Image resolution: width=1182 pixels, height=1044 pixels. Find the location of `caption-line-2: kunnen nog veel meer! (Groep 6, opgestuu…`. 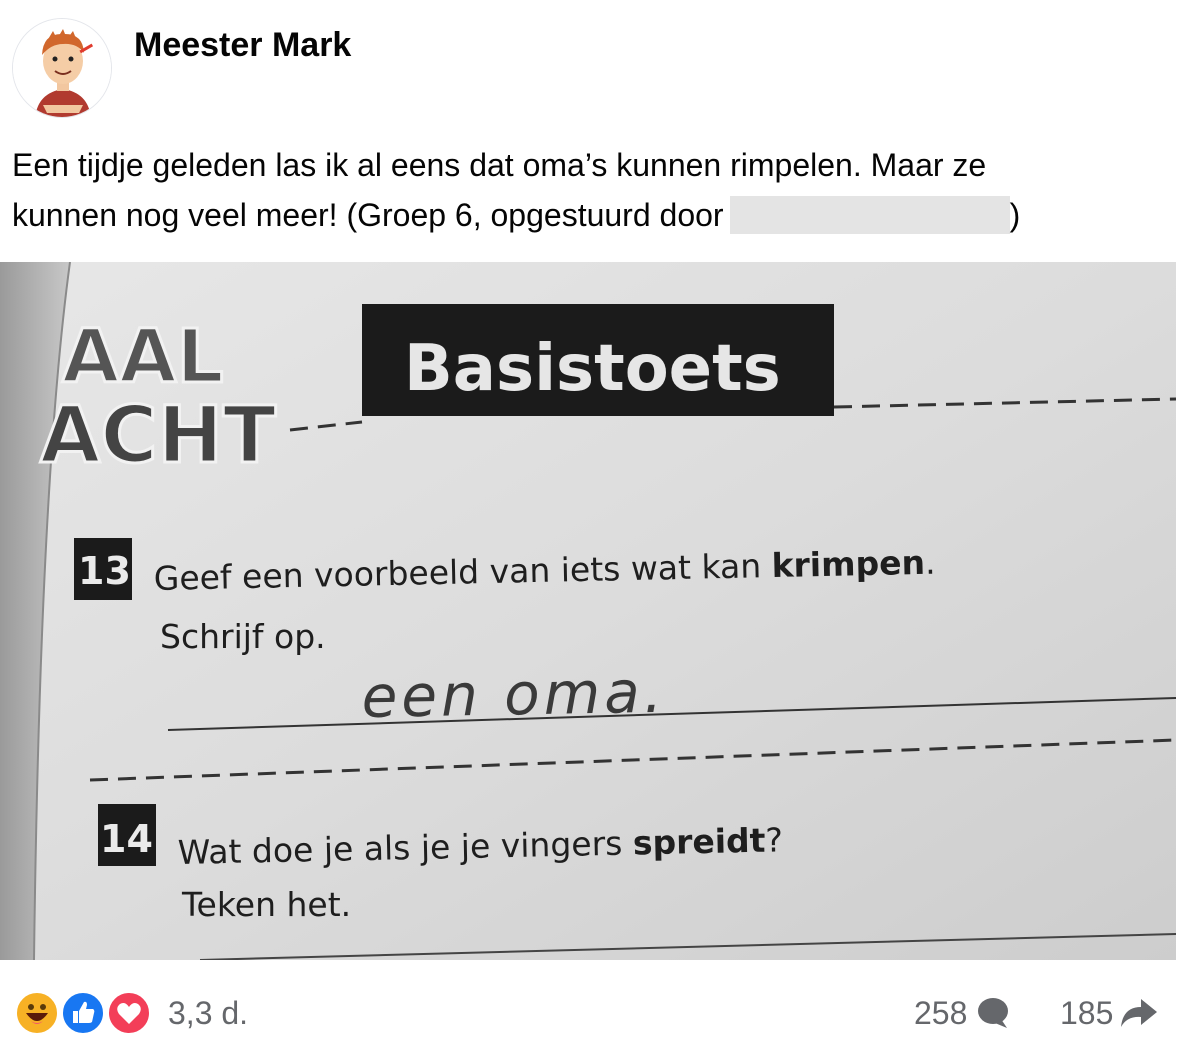

caption-line-2: kunnen nog veel meer! (Groep 6, opgestuu… is located at coordinates (368, 215).